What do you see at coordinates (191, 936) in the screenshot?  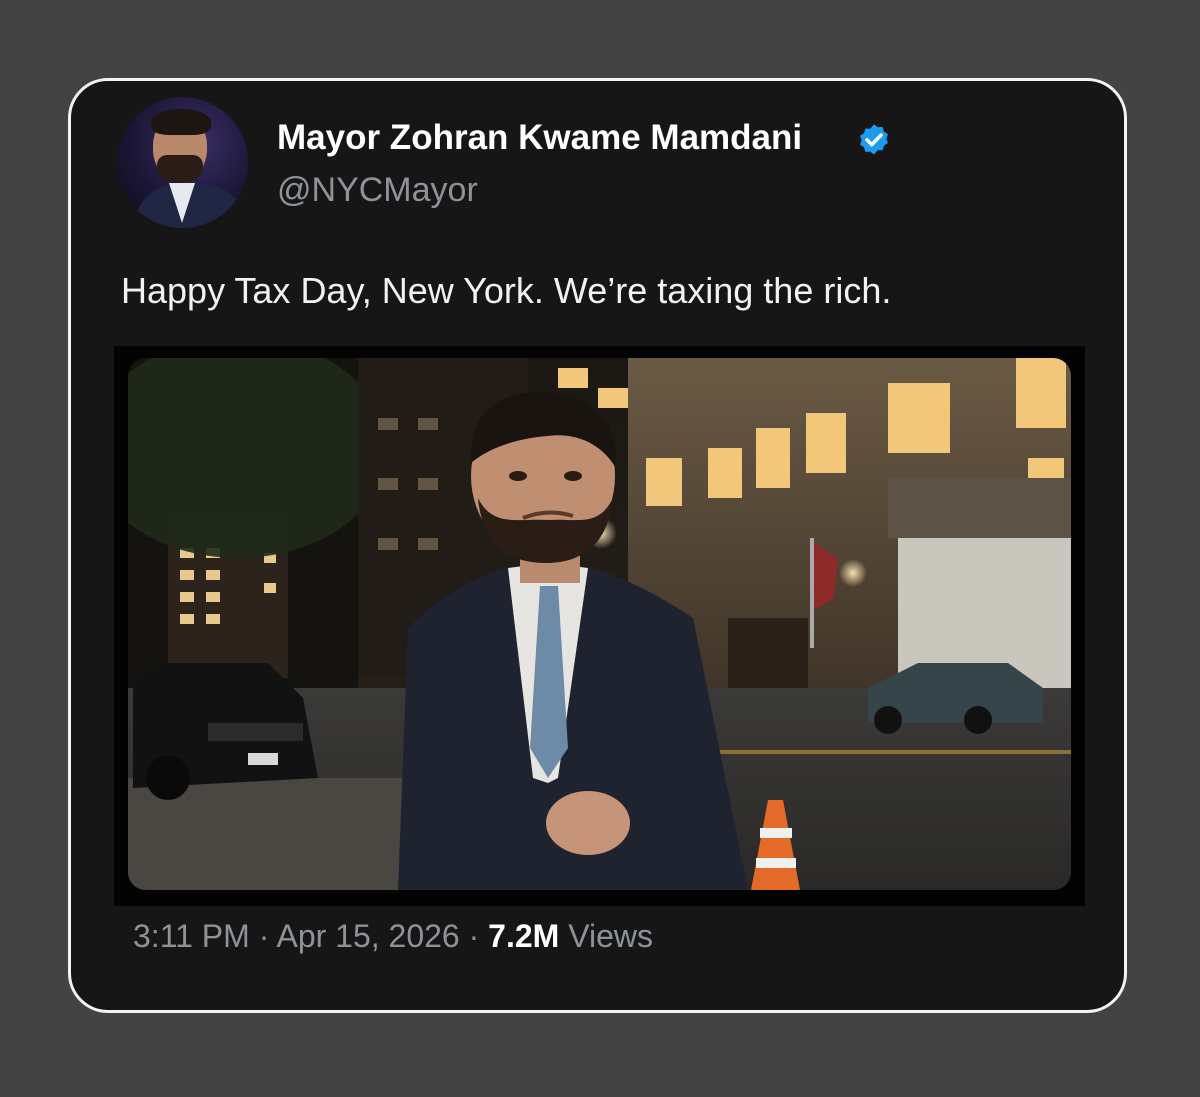 I see `tweet-time: 3:11 PM` at bounding box center [191, 936].